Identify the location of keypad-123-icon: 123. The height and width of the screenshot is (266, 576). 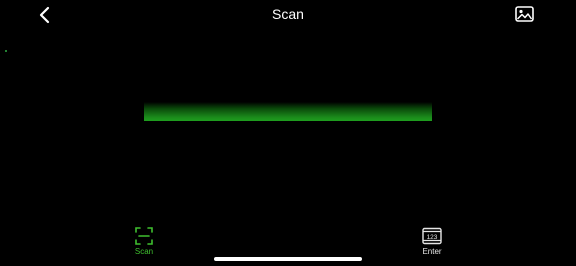
(432, 236).